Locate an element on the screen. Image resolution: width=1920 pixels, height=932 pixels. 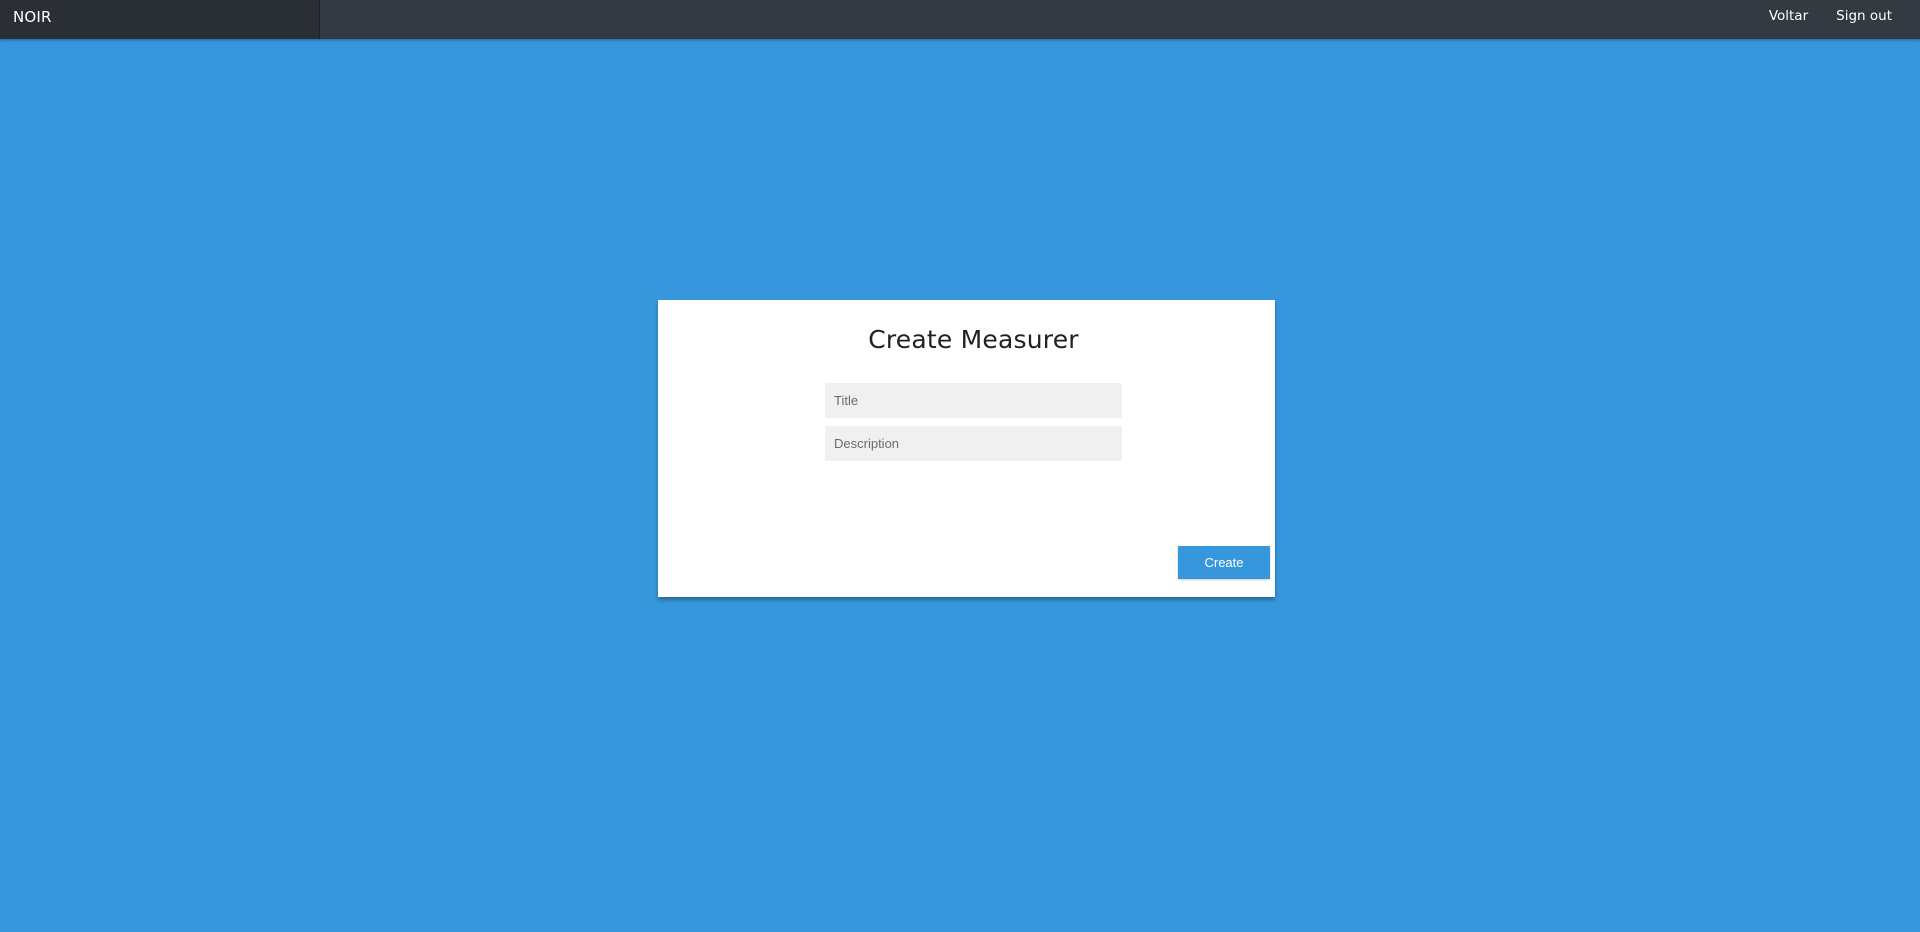
create-measurer-card: Create Measurer Create is located at coordinates (966, 448).